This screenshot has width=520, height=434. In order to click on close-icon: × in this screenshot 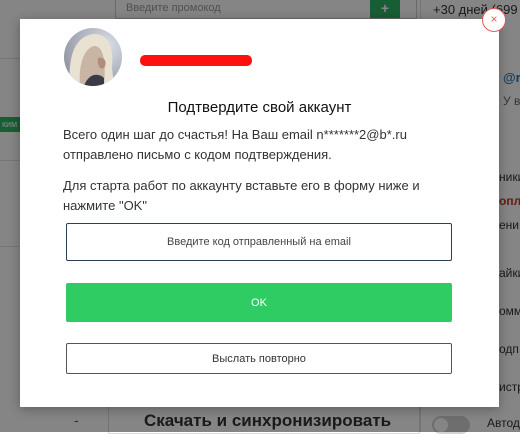, I will do `click(494, 20)`.